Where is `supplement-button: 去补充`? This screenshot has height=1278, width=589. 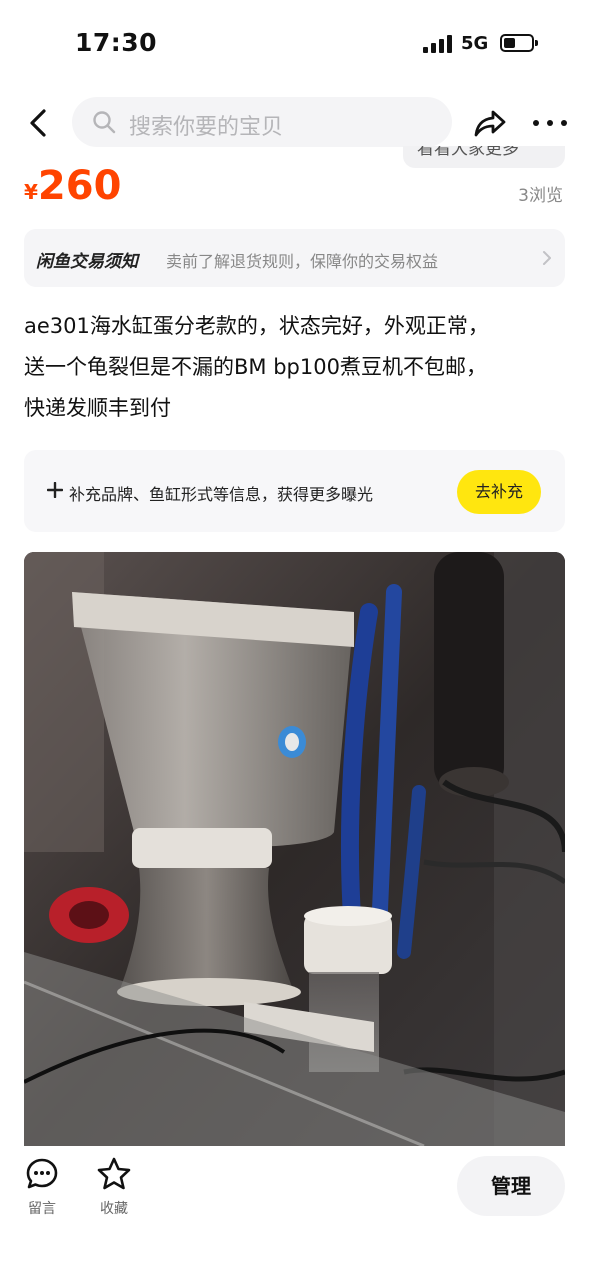 supplement-button: 去补充 is located at coordinates (499, 492).